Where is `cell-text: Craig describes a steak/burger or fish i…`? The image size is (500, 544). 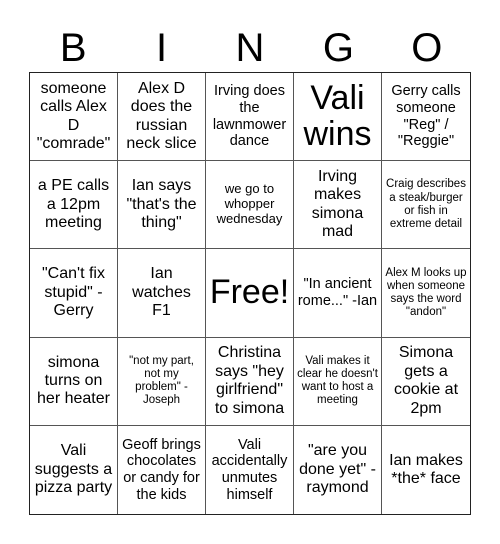 cell-text: Craig describes a steak/burger or fish i… is located at coordinates (426, 204).